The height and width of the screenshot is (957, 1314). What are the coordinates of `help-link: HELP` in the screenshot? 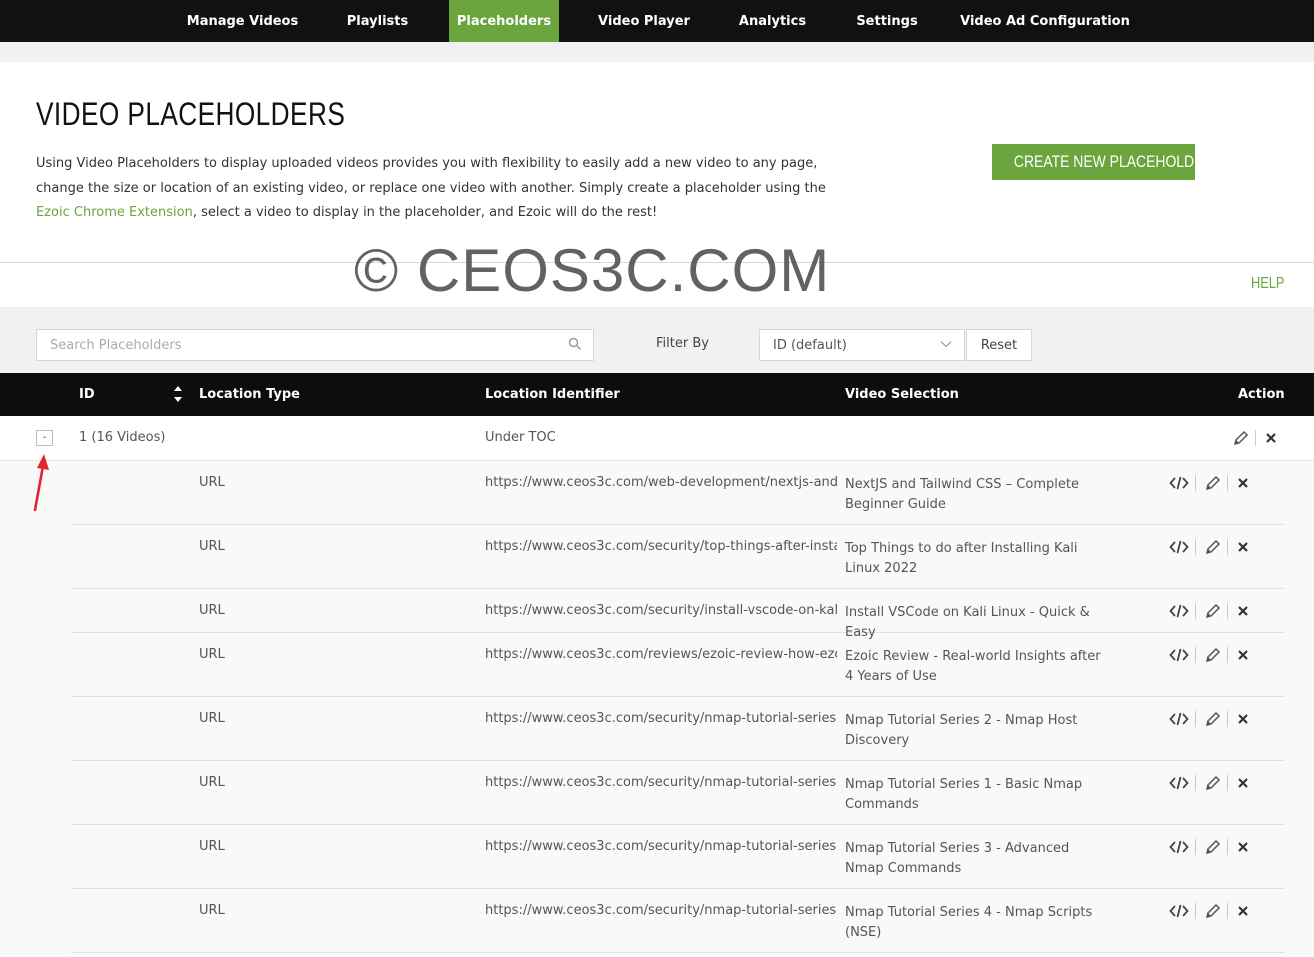 It's located at (1267, 284).